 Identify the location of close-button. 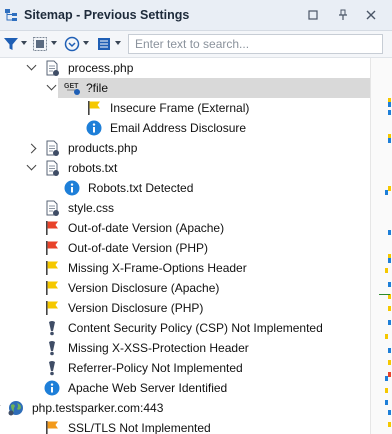
(371, 15).